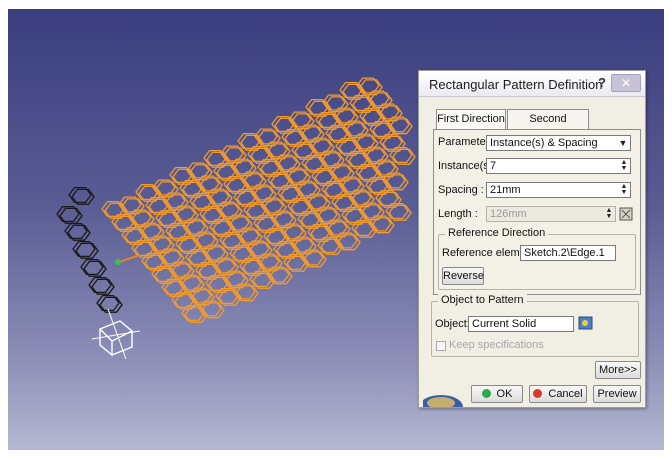 This screenshot has width=672, height=460. I want to click on original-honeycomb-body, so click(89, 249).